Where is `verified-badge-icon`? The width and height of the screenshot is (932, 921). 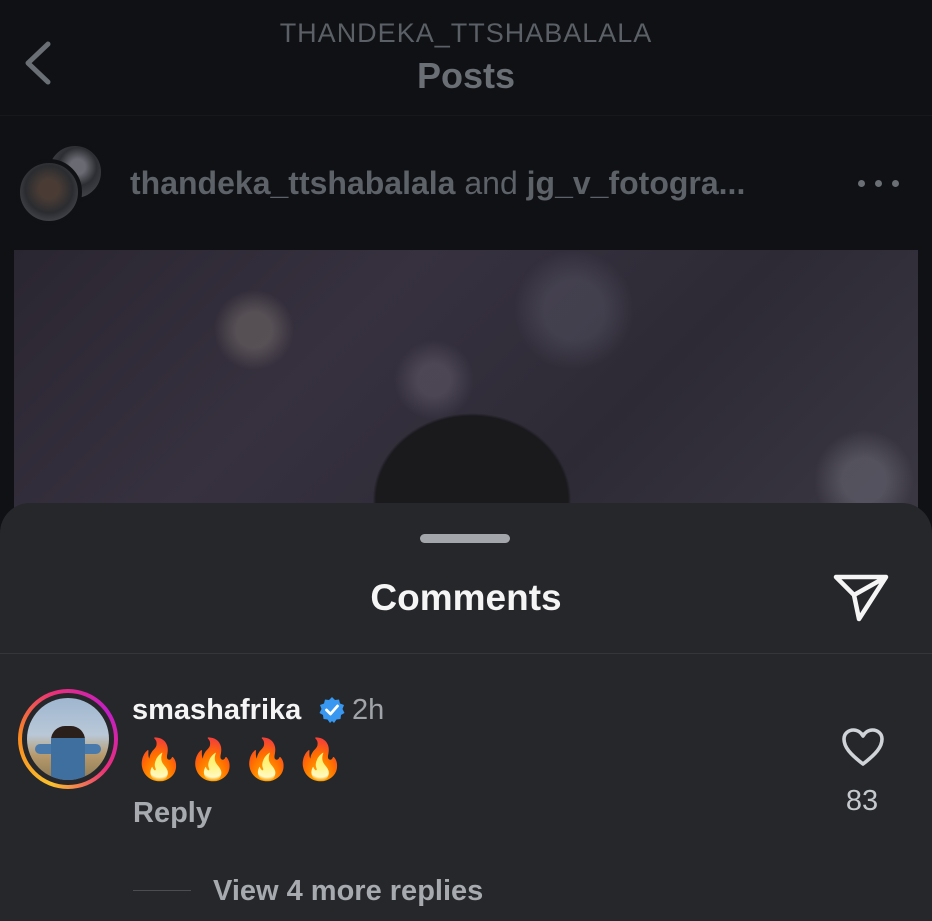
verified-badge-icon is located at coordinates (332, 710).